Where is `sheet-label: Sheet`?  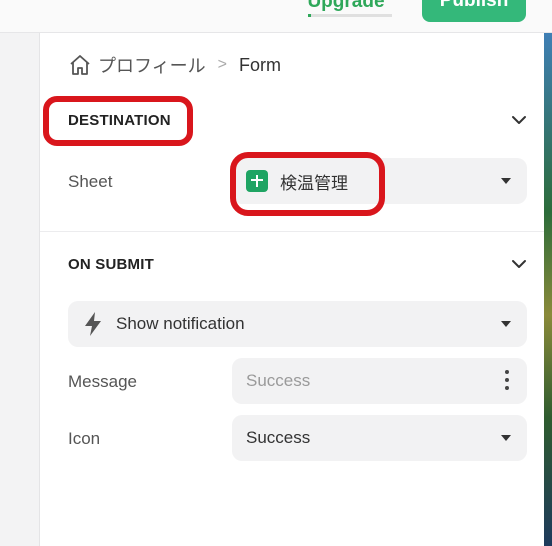 sheet-label: Sheet is located at coordinates (90, 181).